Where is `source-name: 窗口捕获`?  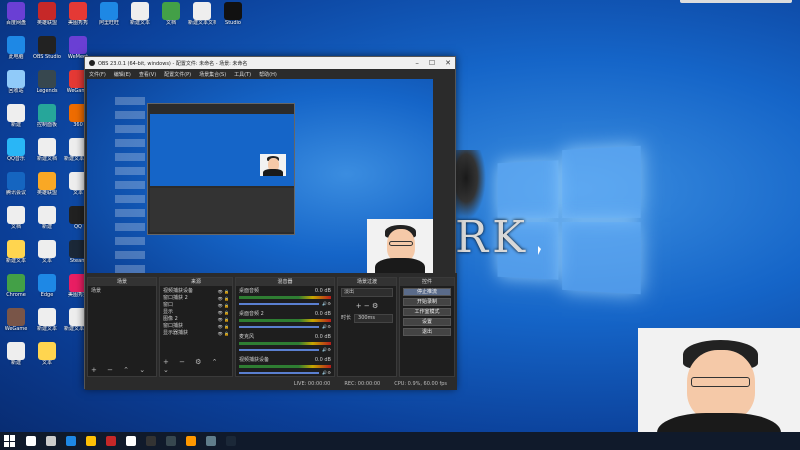
source-name: 窗口捕获 is located at coordinates (173, 326).